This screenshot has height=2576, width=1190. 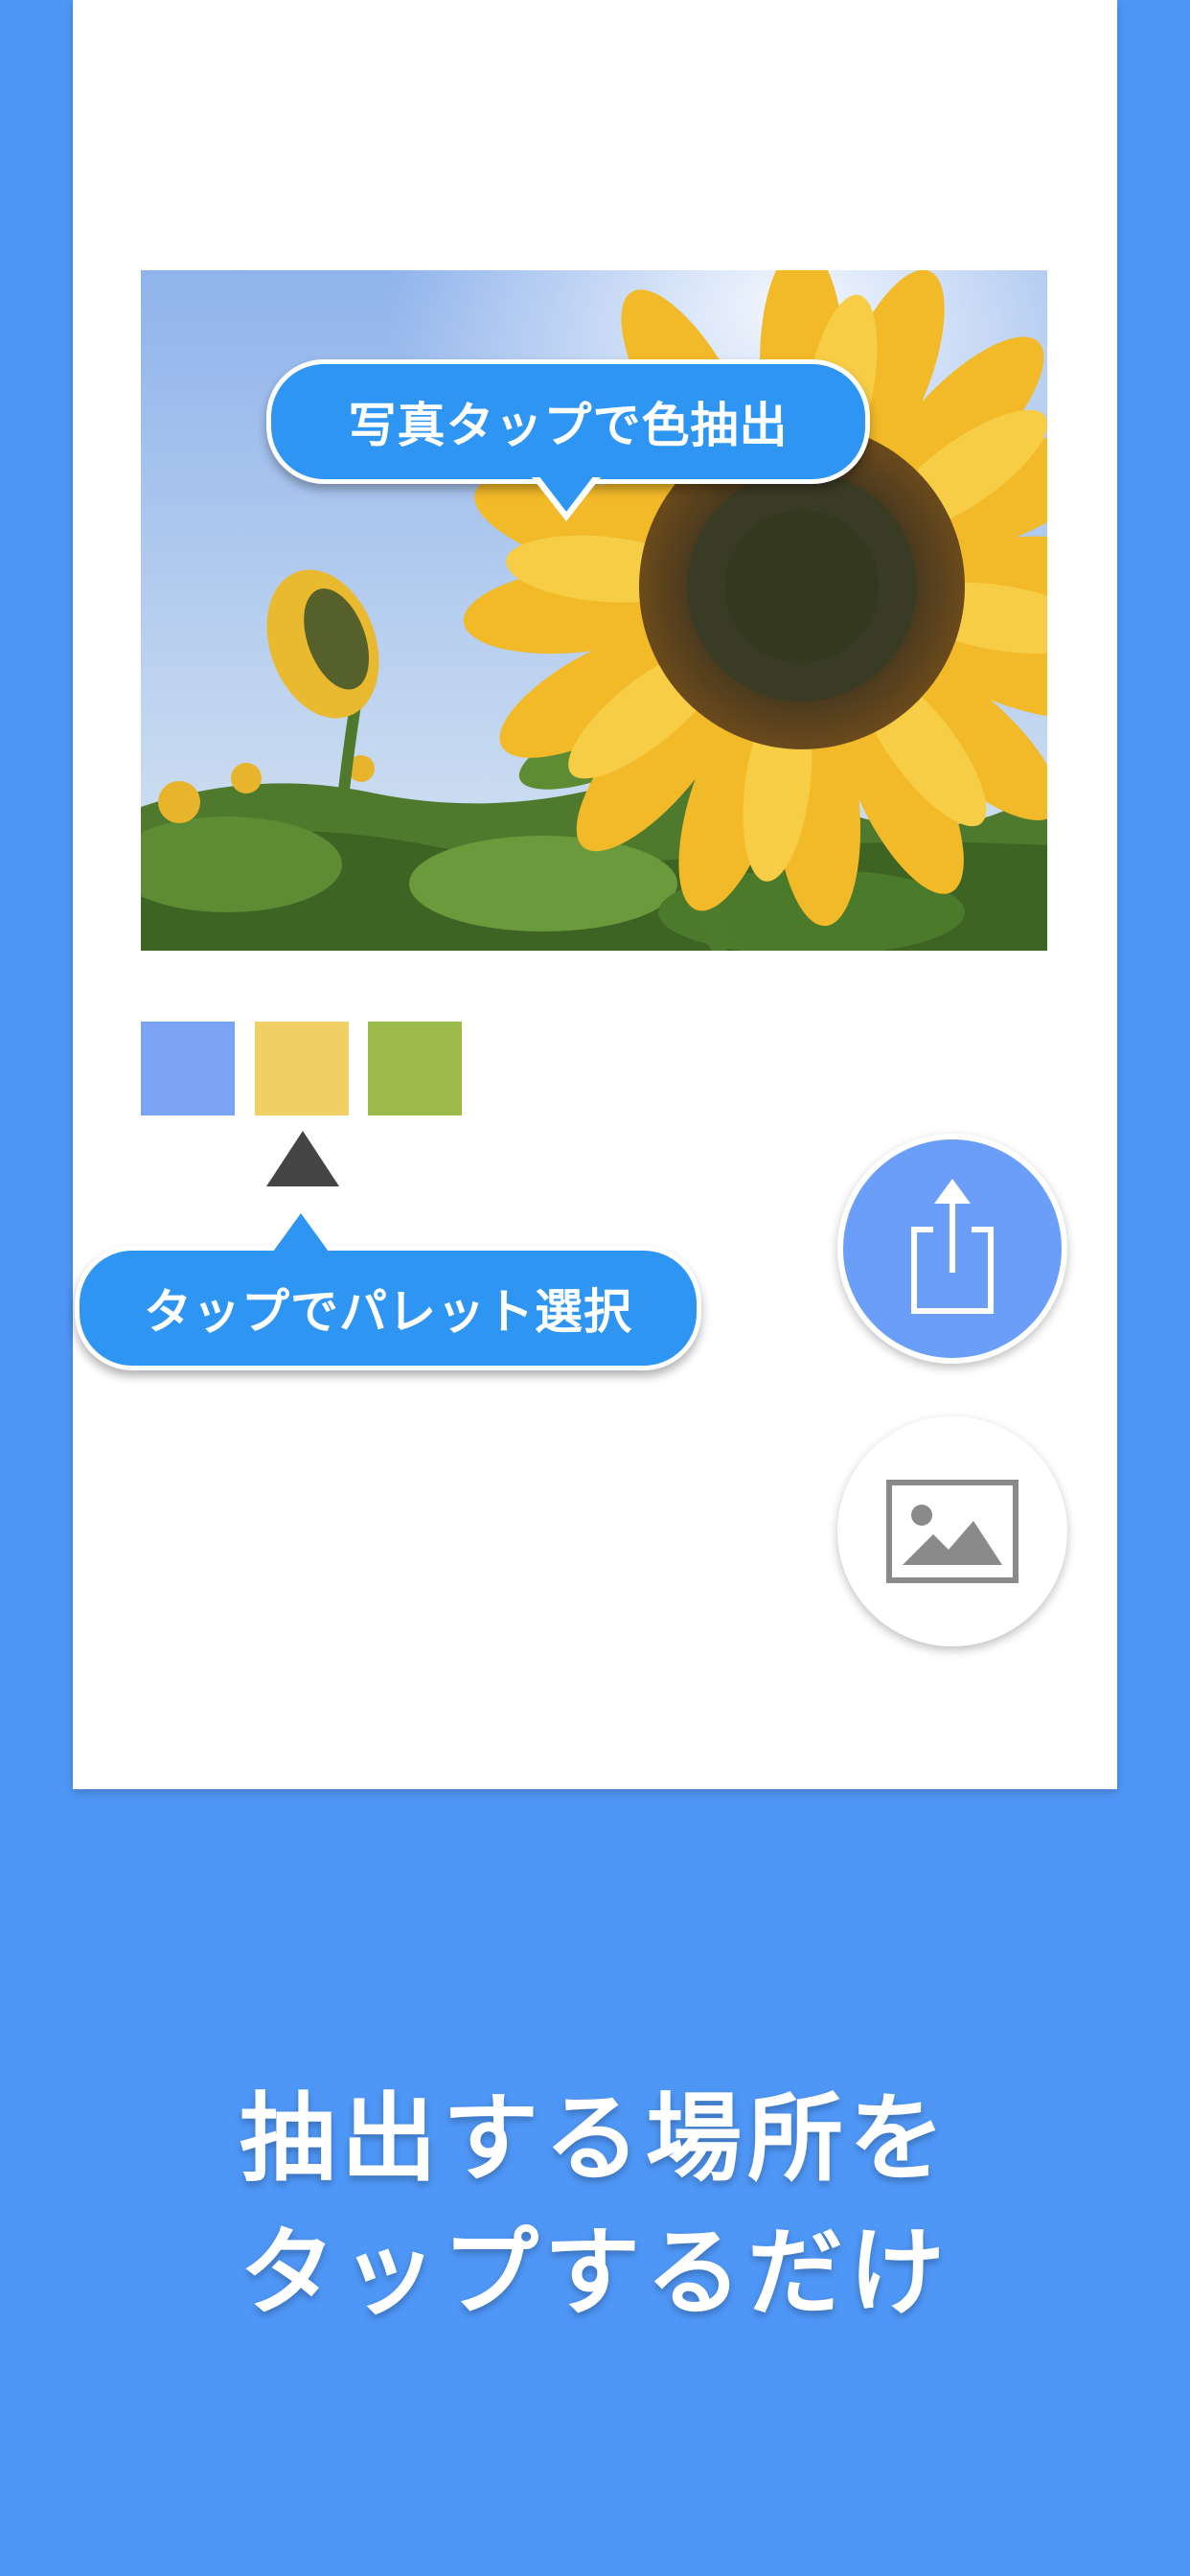 I want to click on caption-line-1: 抽出する場所を, so click(x=595, y=2138).